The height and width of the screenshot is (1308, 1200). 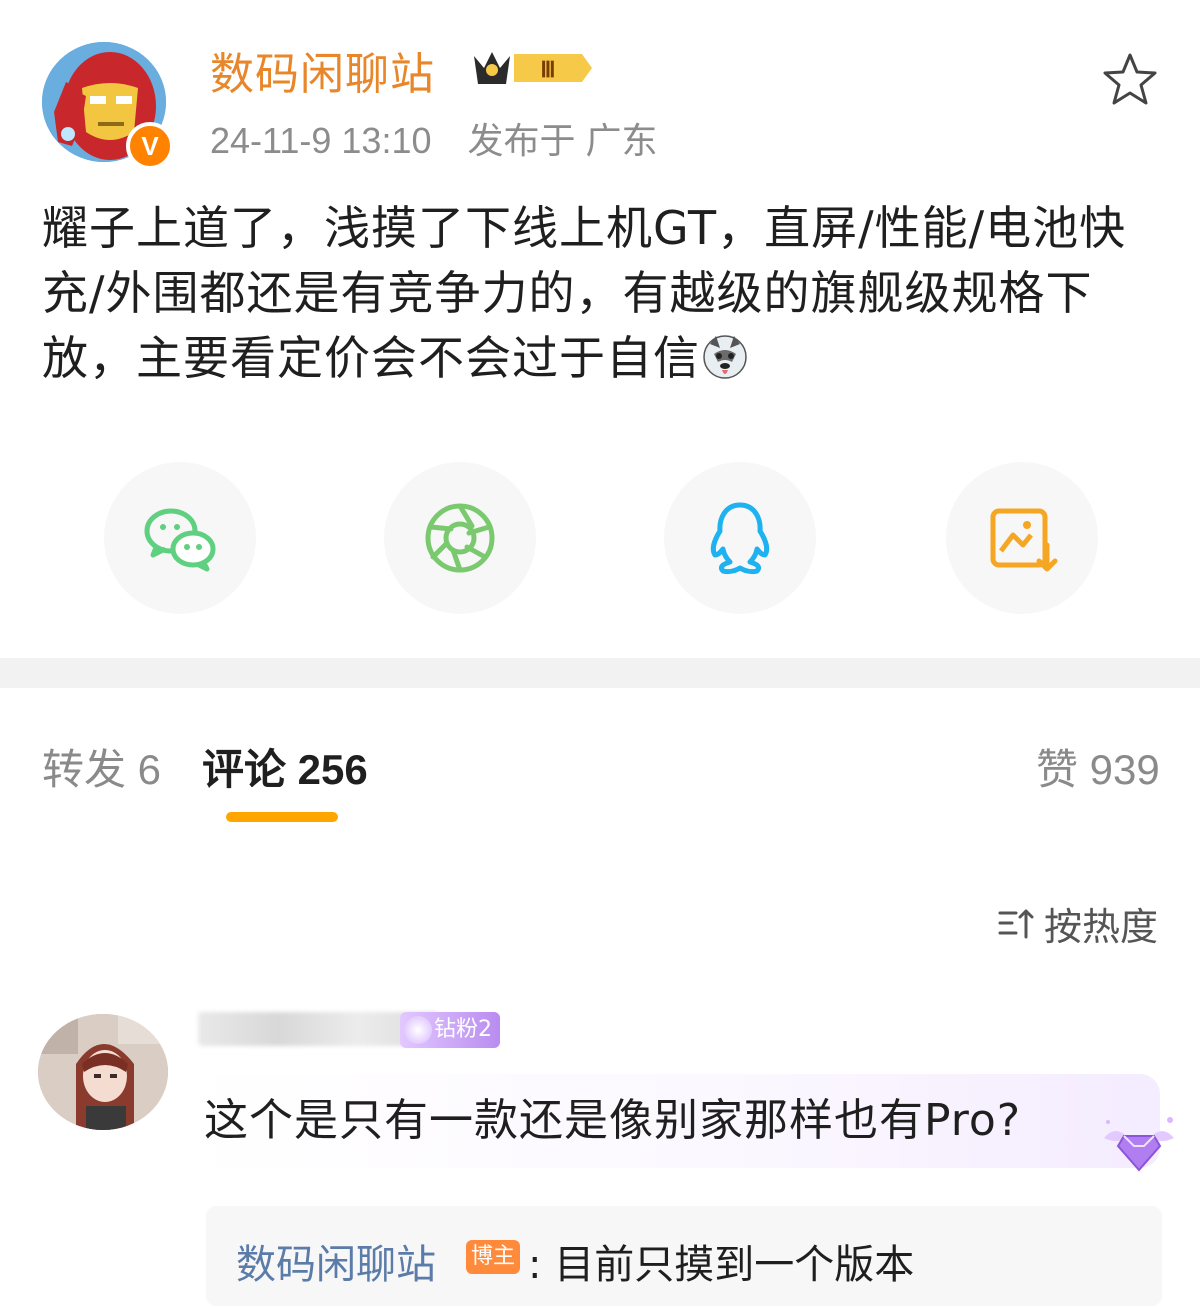 I want to click on fan-badge-label: 钻粉2, so click(x=463, y=1029).